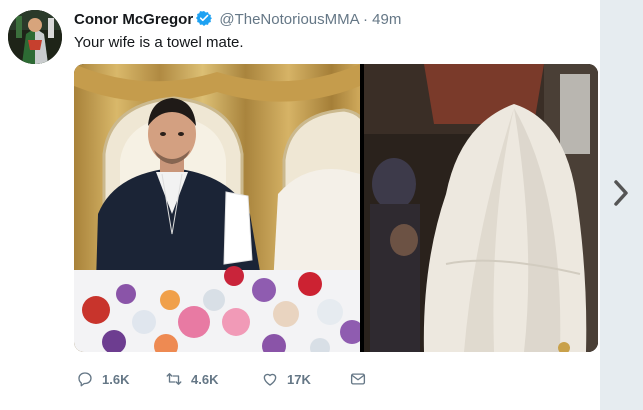 The image size is (643, 410). I want to click on reply-button: 1.6K, so click(102, 379).